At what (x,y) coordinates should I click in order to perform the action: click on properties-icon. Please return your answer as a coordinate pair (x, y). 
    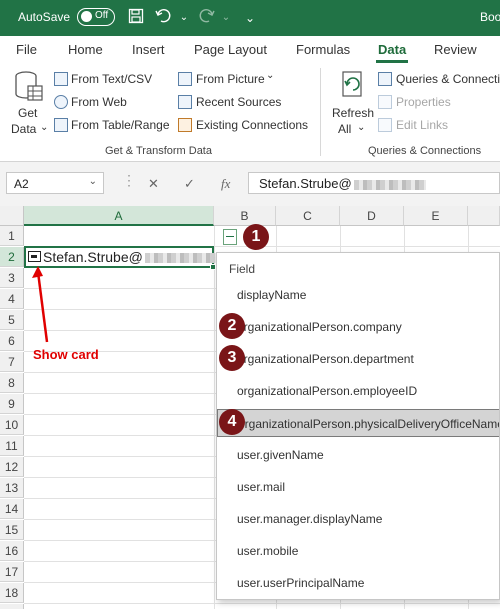
    Looking at the image, I should click on (385, 102).